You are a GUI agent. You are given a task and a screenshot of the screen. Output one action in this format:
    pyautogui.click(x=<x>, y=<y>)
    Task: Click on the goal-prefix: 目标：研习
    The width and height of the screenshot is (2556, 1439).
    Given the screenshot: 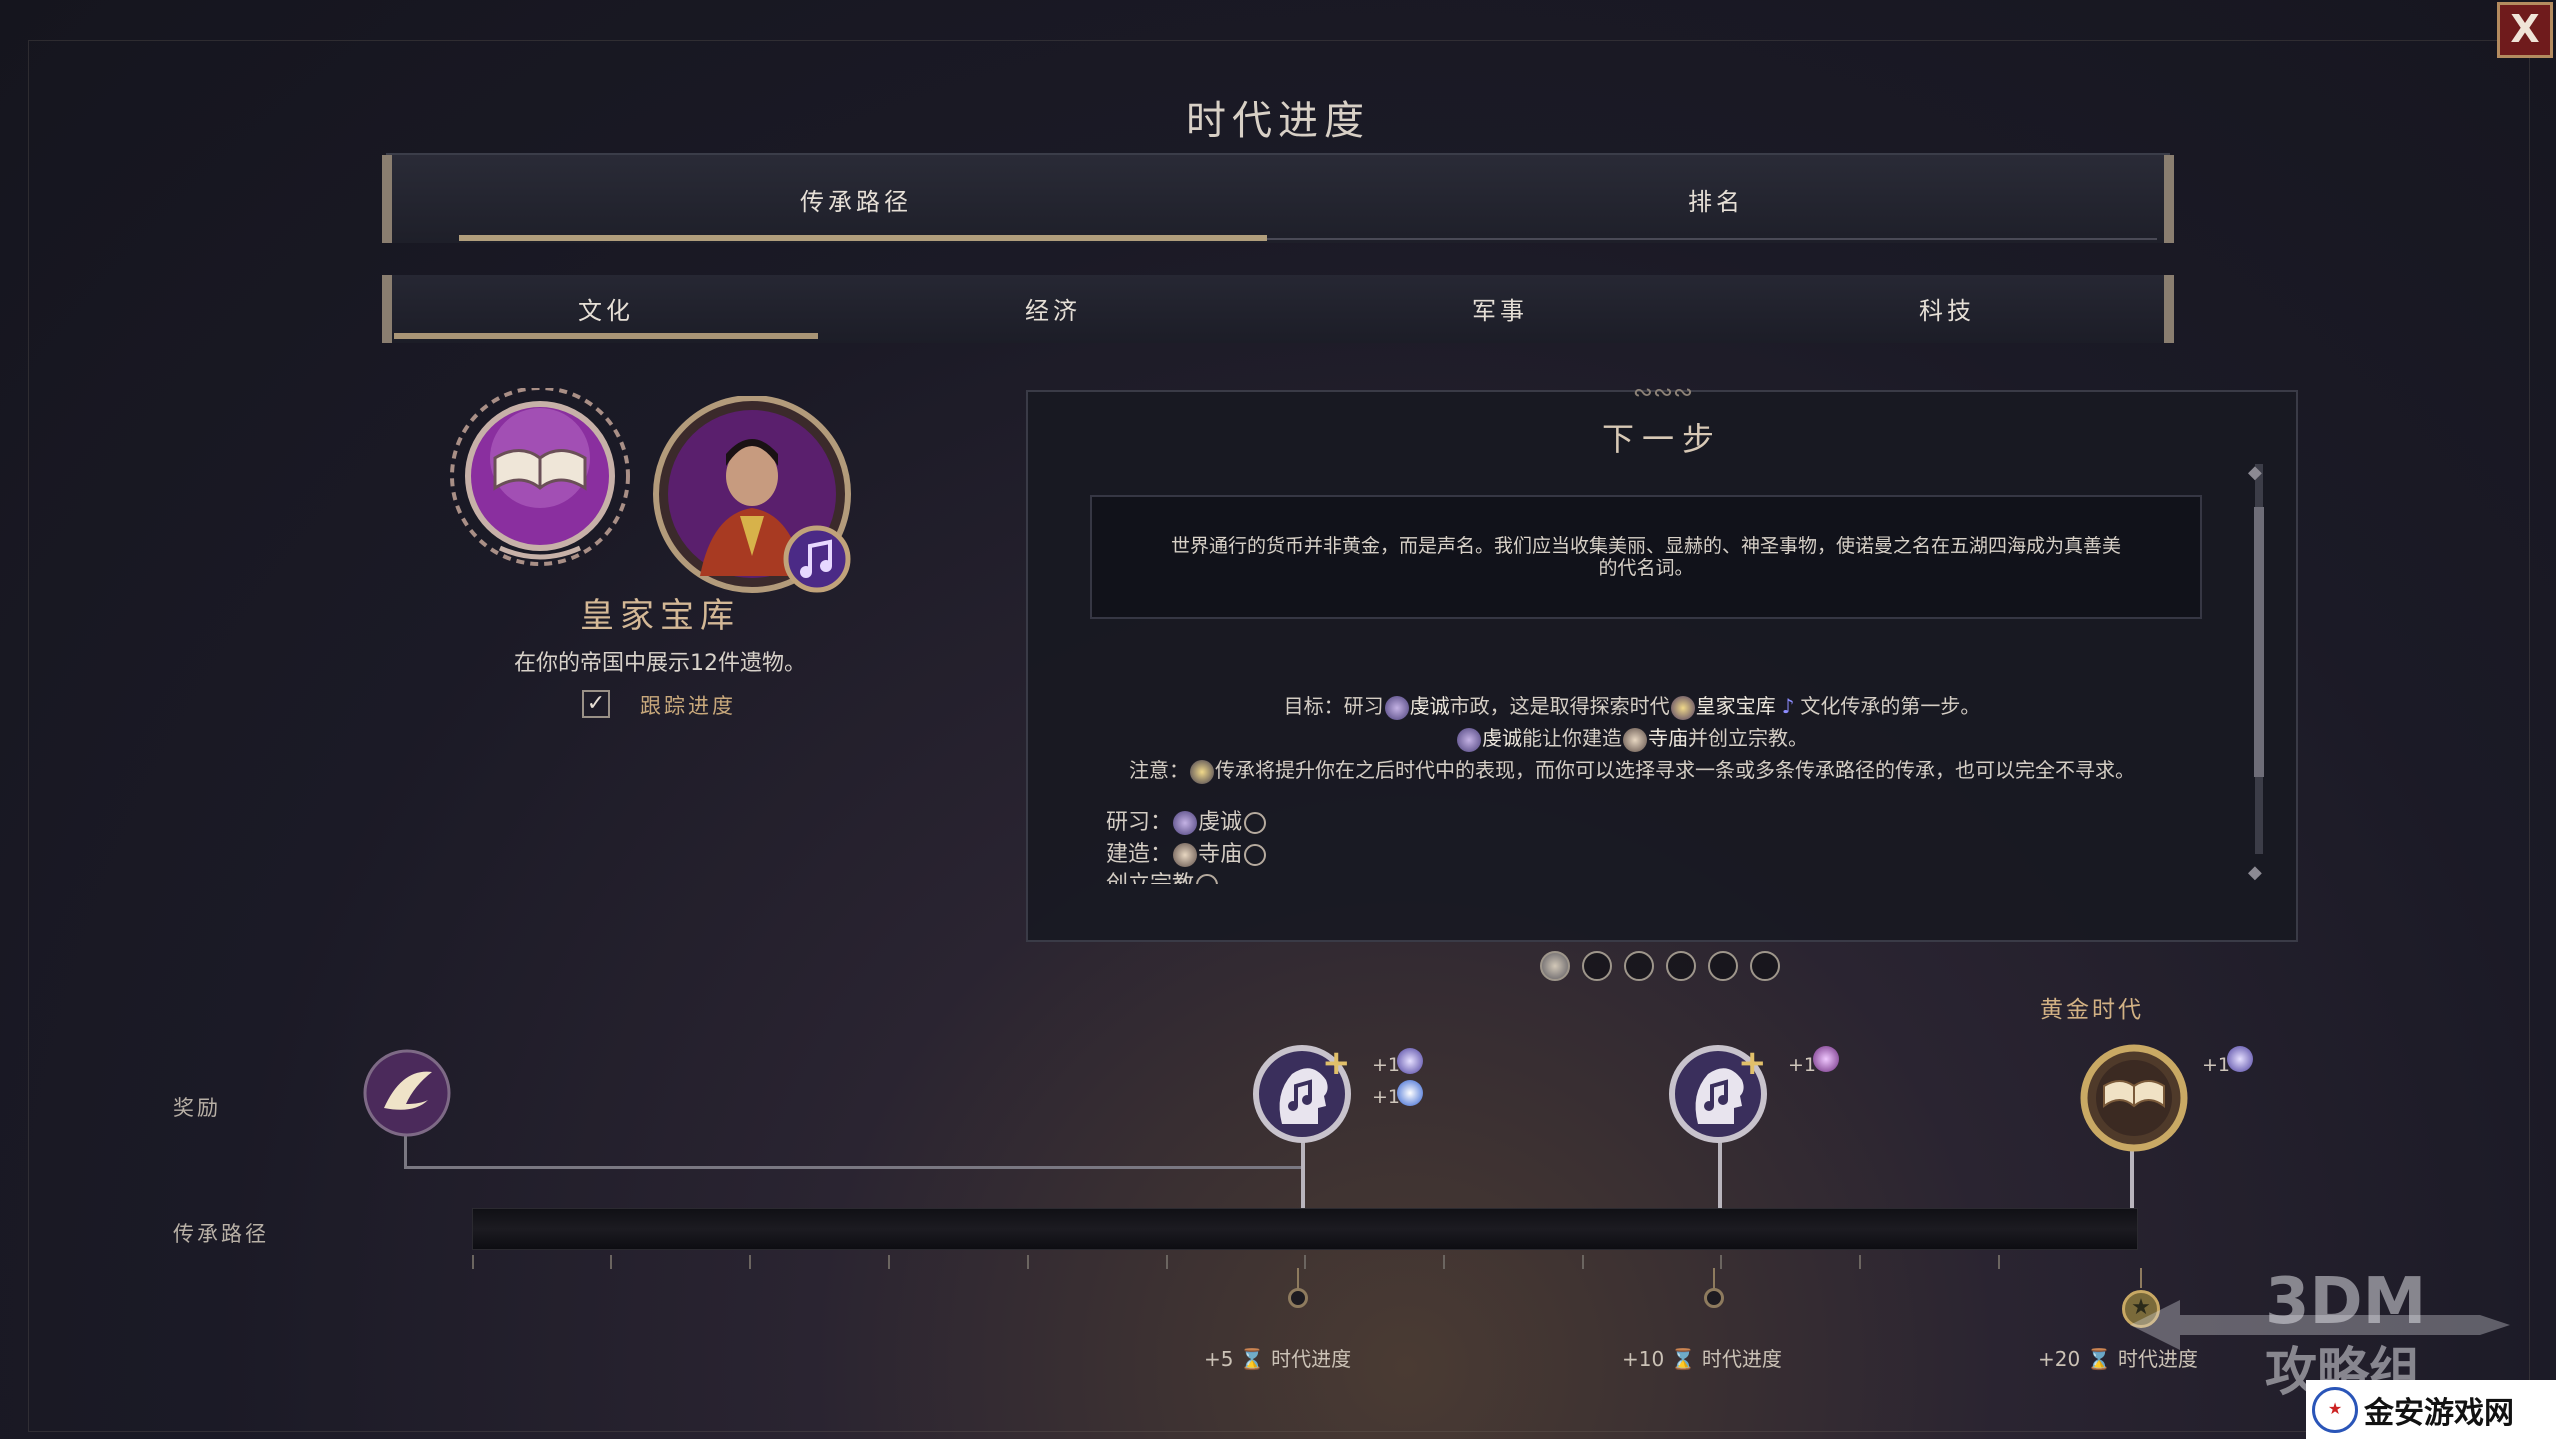 What is the action you would take?
    pyautogui.click(x=1333, y=706)
    